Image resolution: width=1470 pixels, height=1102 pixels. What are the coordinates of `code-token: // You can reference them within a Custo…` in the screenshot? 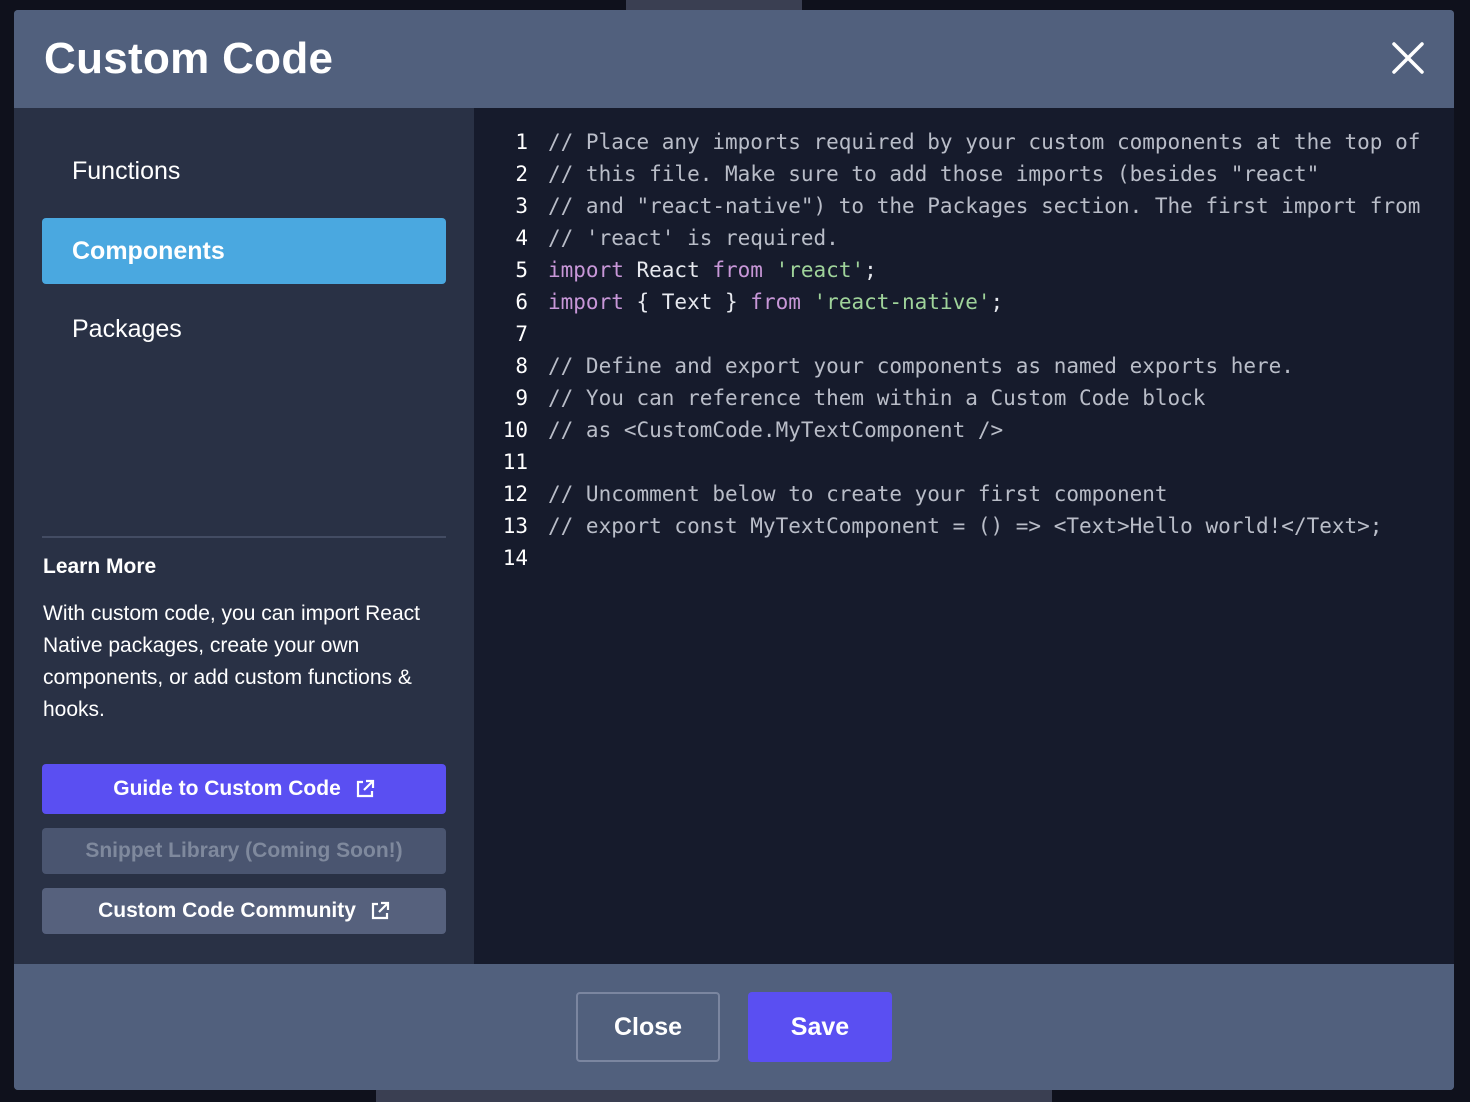 It's located at (877, 398).